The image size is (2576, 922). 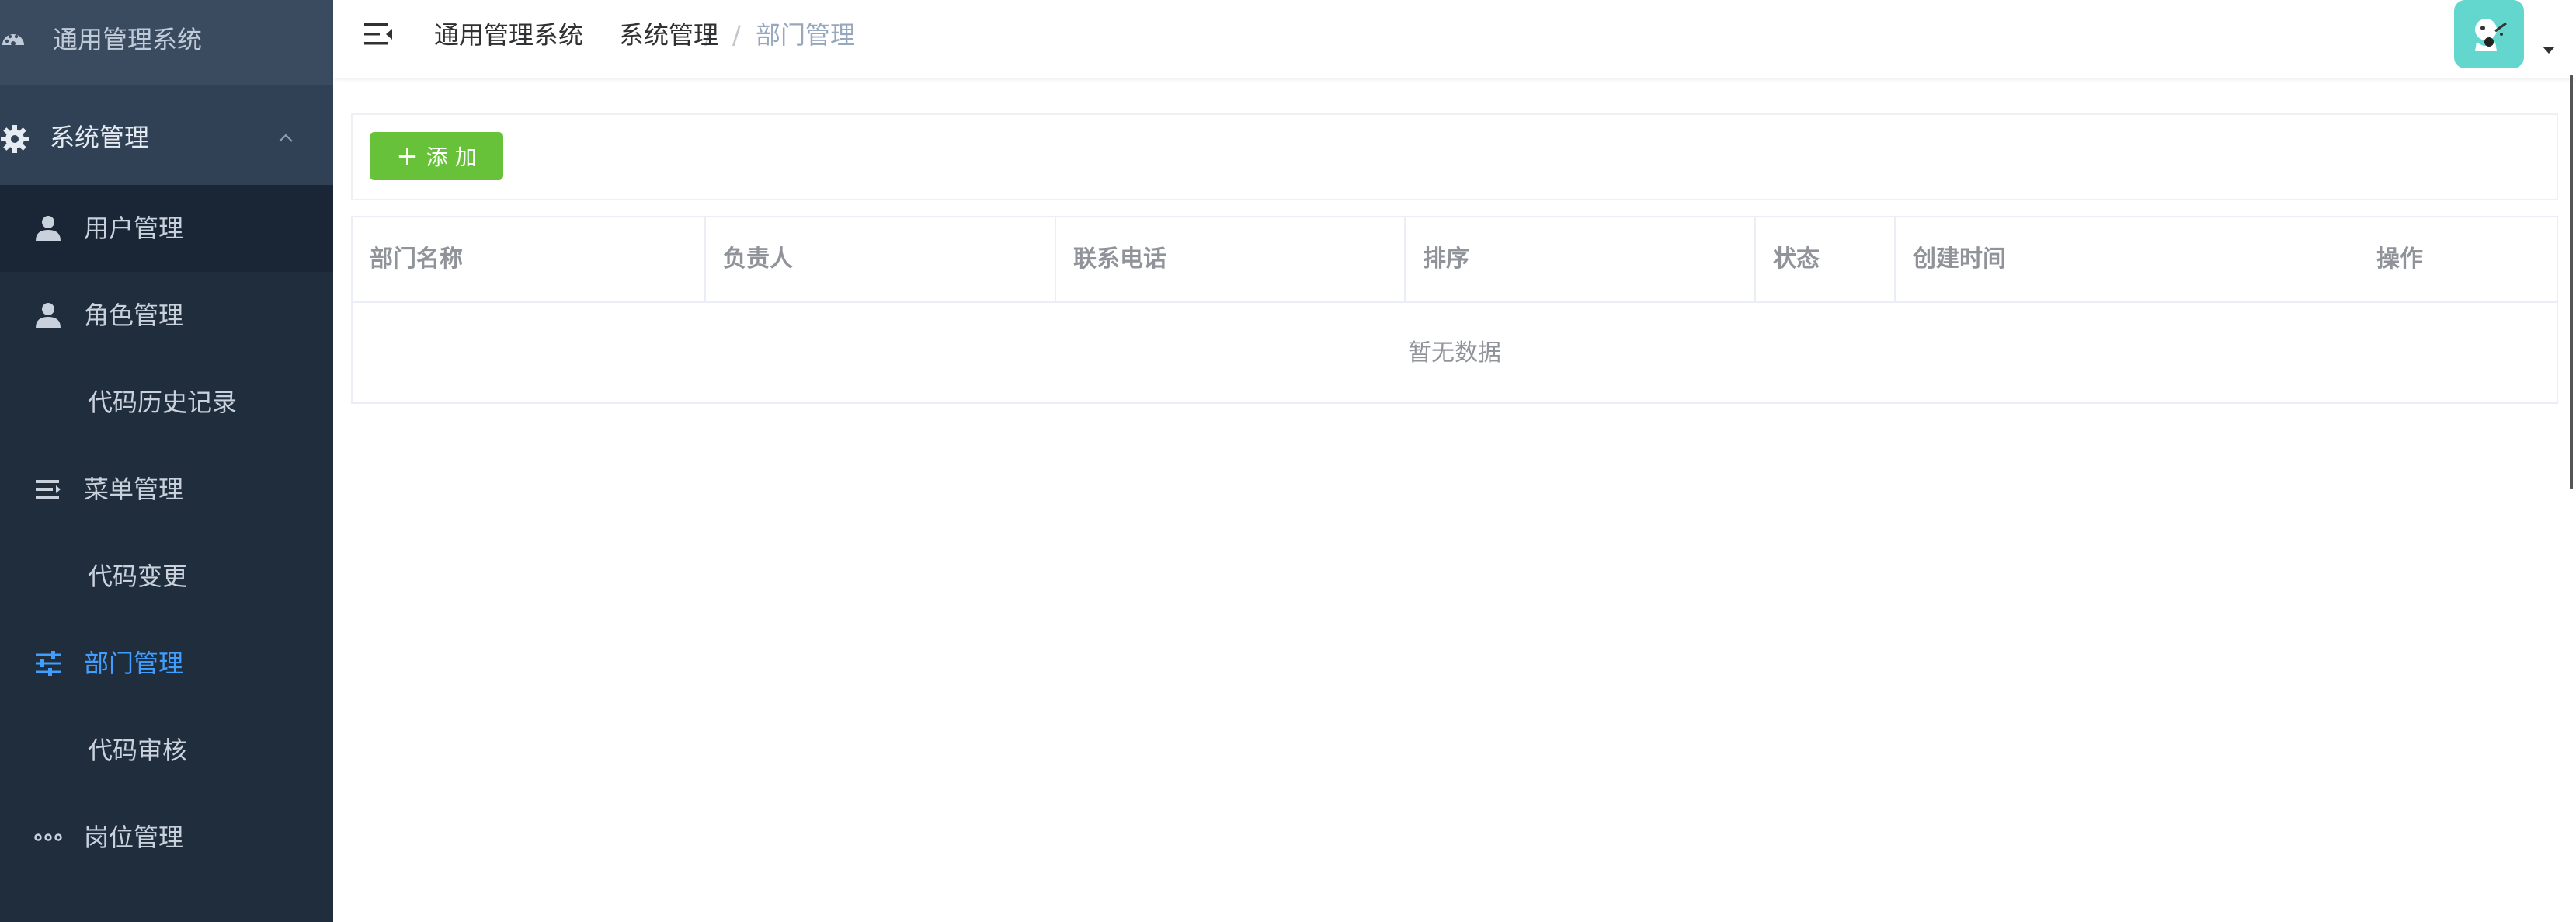 I want to click on sidebar-item-label: 代码审核, so click(x=138, y=750).